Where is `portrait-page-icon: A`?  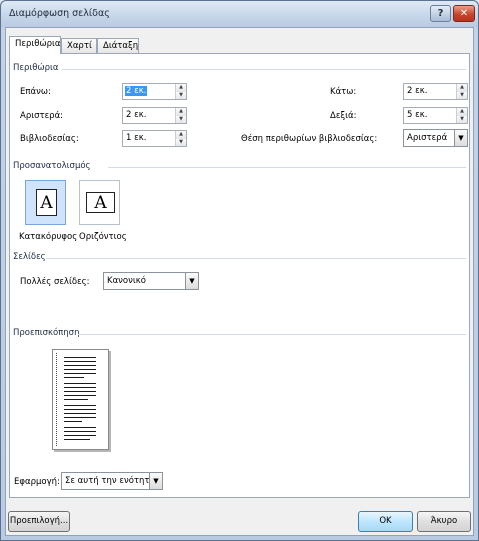 portrait-page-icon: A is located at coordinates (46, 202).